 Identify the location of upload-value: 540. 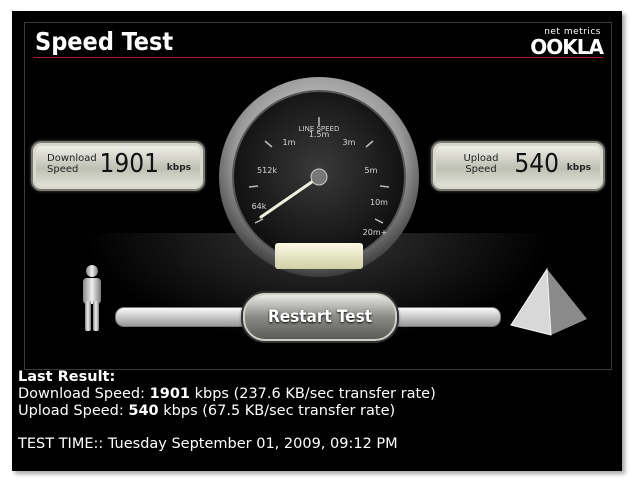
(536, 164).